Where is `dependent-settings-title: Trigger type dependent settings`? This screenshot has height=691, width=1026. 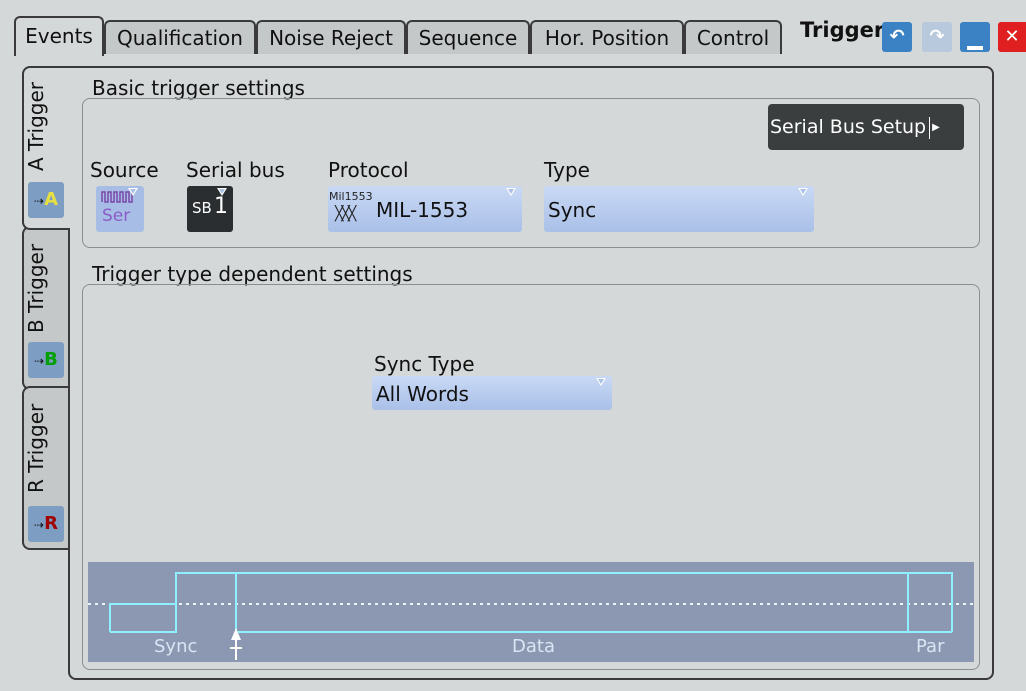
dependent-settings-title: Trigger type dependent settings is located at coordinates (252, 274).